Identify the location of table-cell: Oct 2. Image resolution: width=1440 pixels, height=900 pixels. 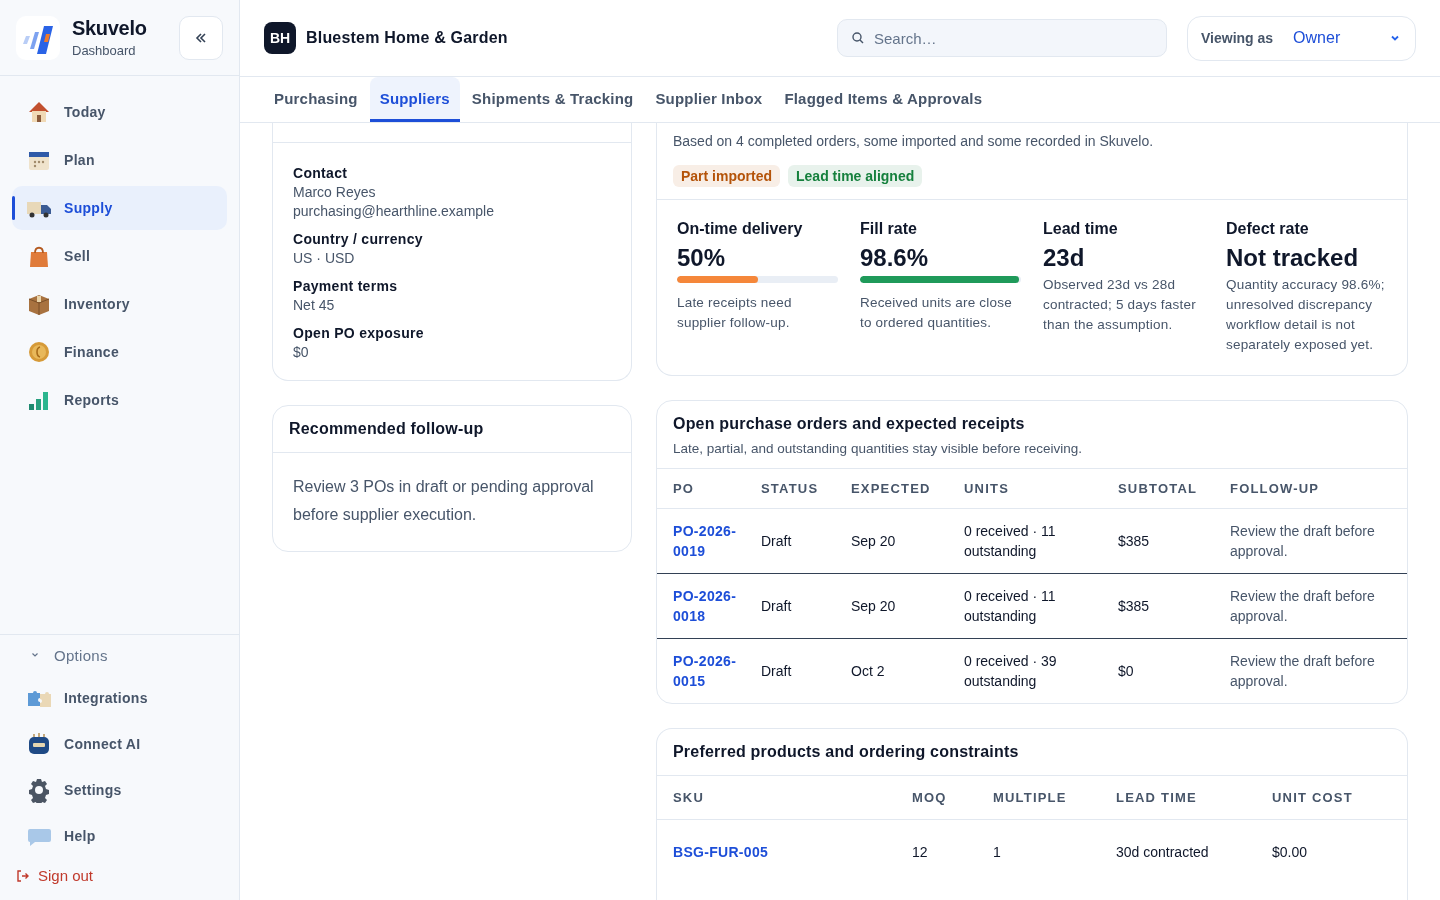
(907, 670).